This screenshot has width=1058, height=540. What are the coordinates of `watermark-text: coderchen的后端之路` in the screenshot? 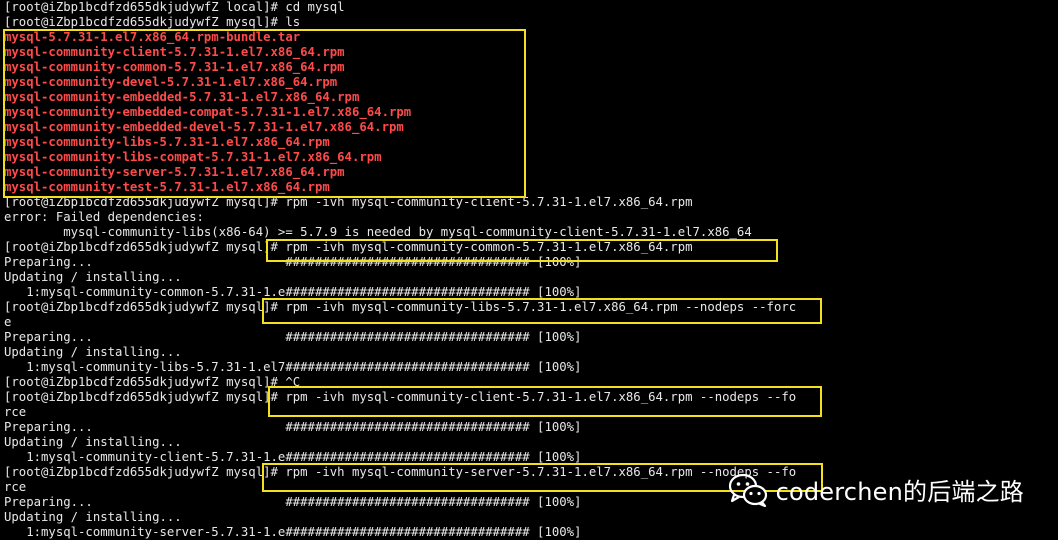 It's located at (899, 492).